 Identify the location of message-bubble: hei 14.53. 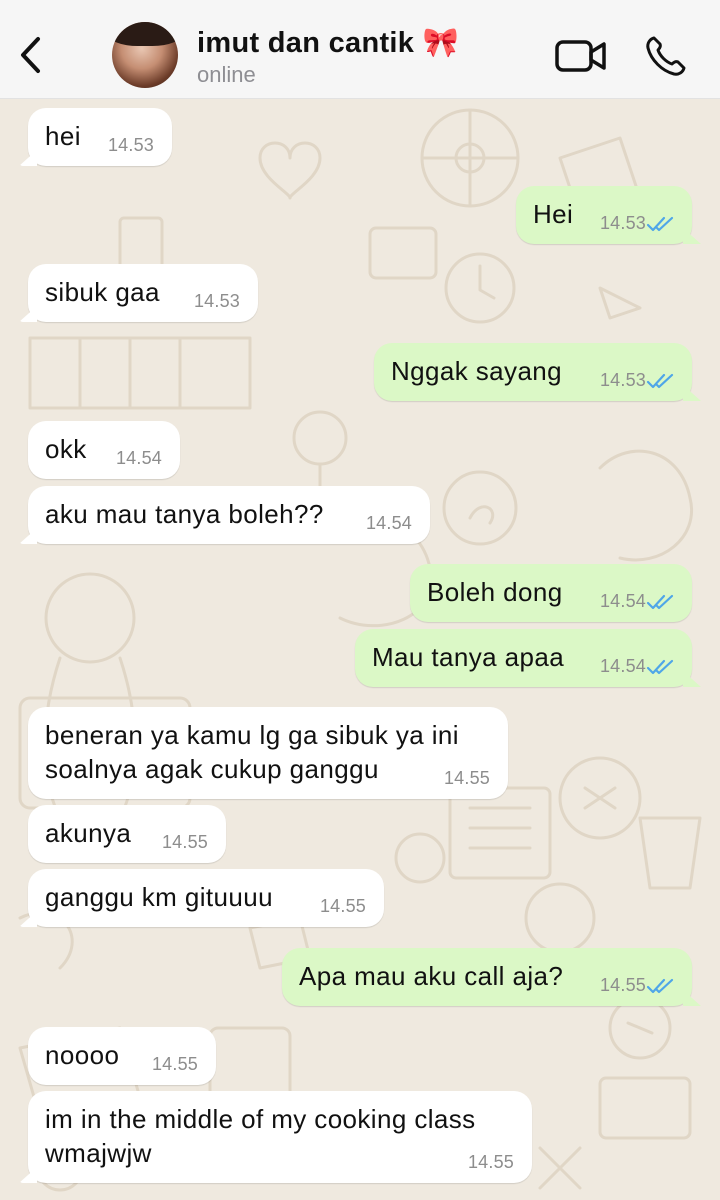
(100, 137).